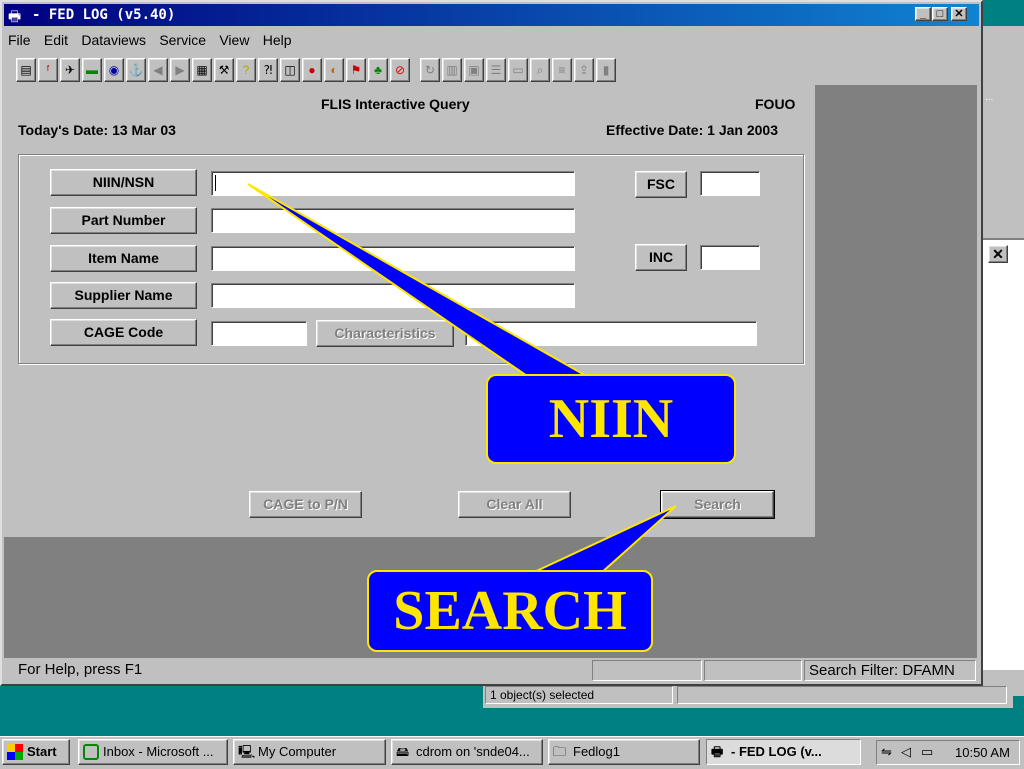 The height and width of the screenshot is (769, 1024). Describe the element at coordinates (717, 751) in the screenshot. I see `app-icon: 🖶` at that location.